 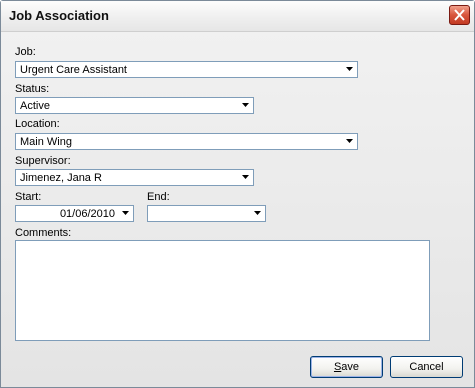 What do you see at coordinates (134, 105) in the screenshot?
I see `status-select: Active` at bounding box center [134, 105].